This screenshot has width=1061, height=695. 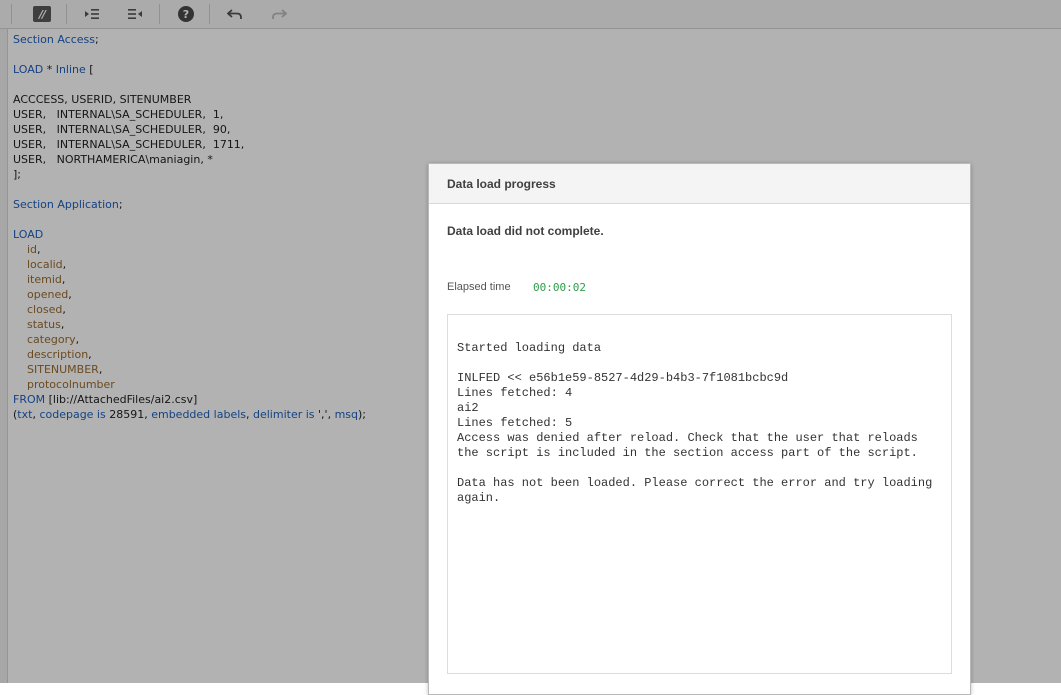 I want to click on log-line: ai2, so click(x=468, y=408).